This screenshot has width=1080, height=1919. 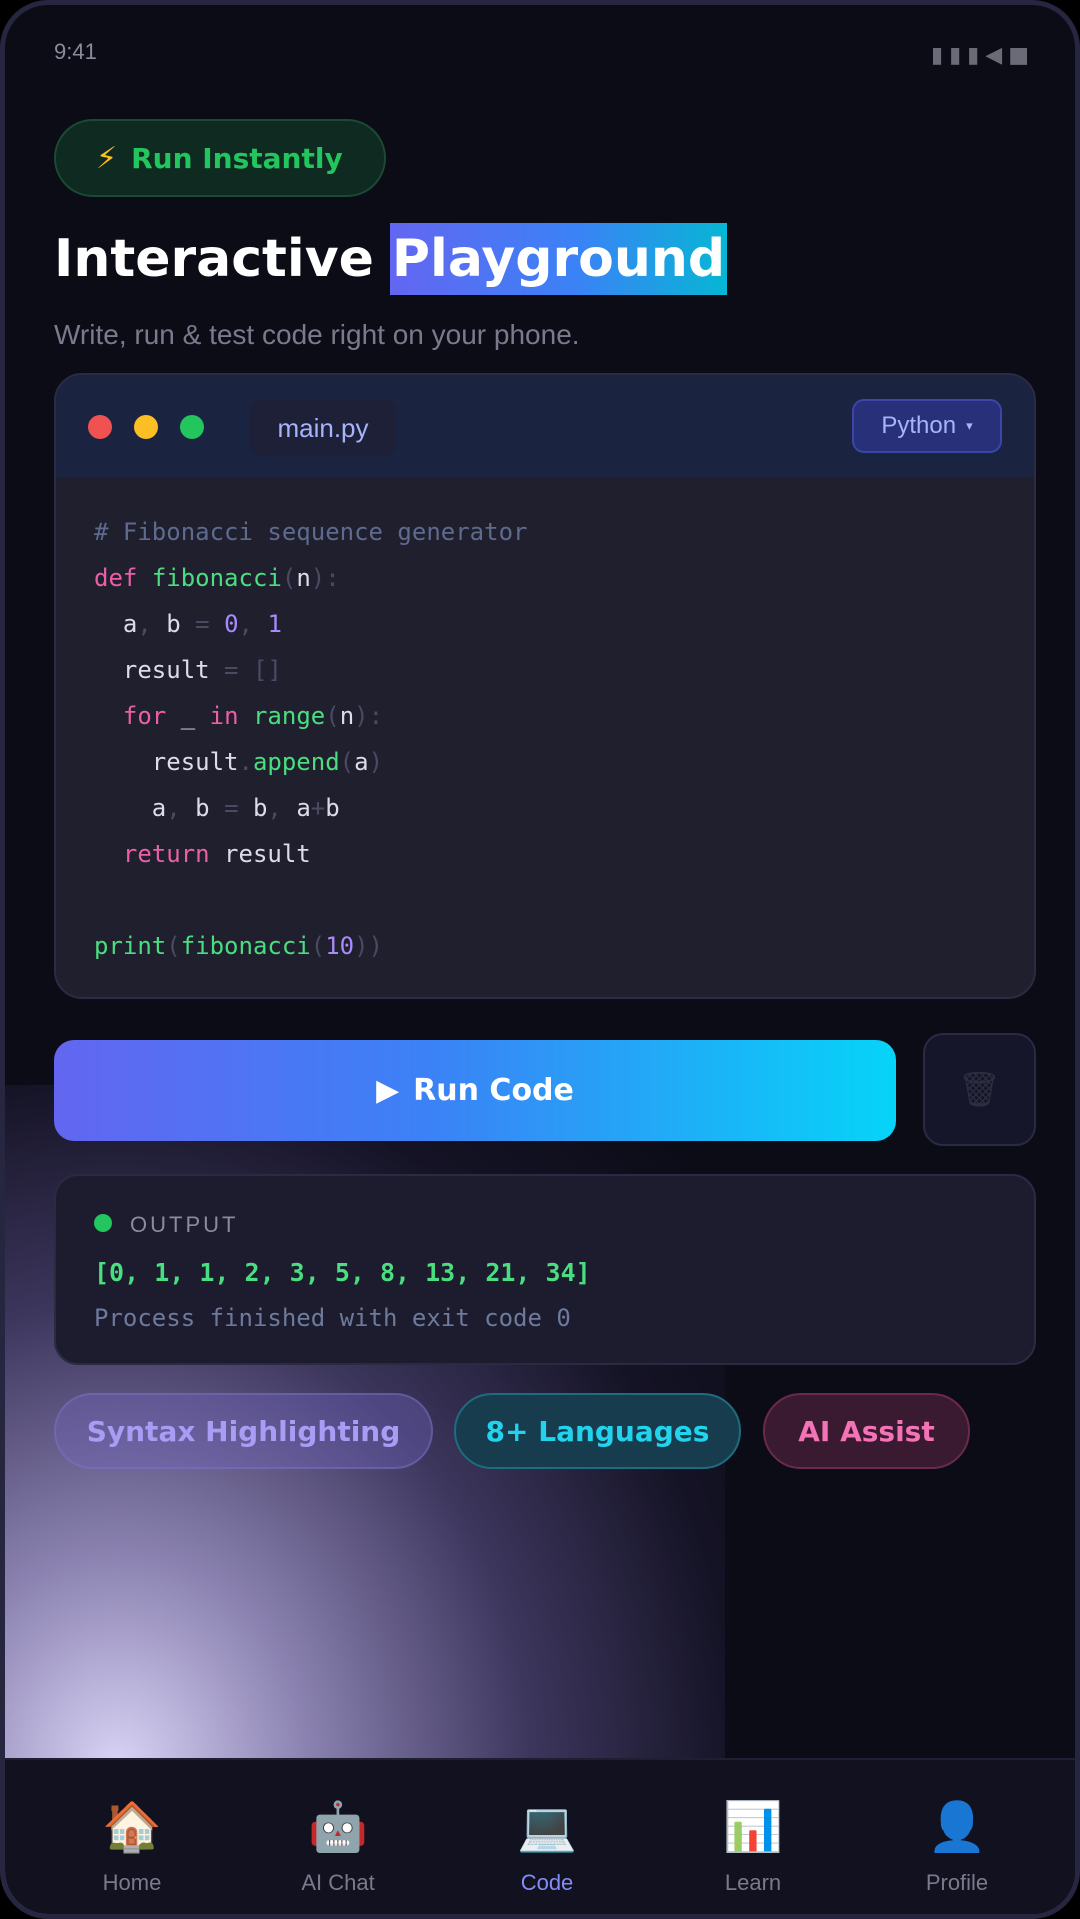 I want to click on nav-item-ai-chat: 🤖 AI Chat, so click(x=338, y=1837).